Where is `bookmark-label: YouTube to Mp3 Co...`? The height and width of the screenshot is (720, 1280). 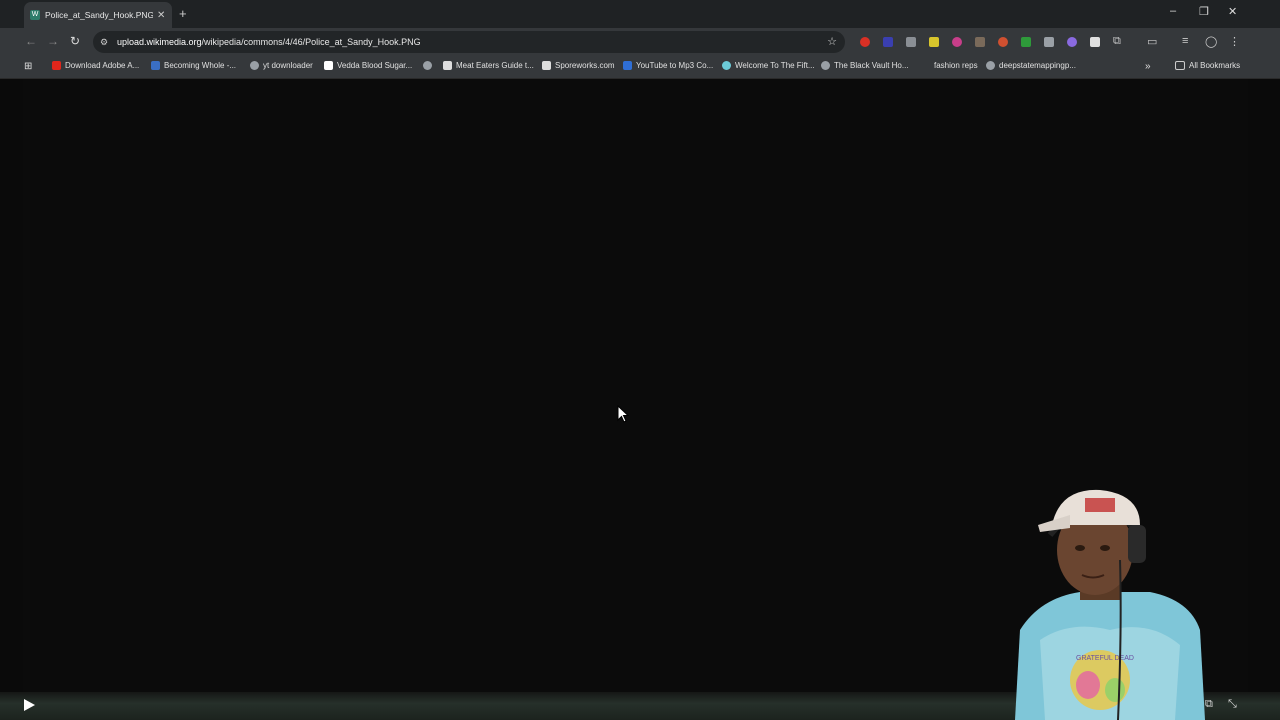
bookmark-label: YouTube to Mp3 Co... is located at coordinates (675, 65).